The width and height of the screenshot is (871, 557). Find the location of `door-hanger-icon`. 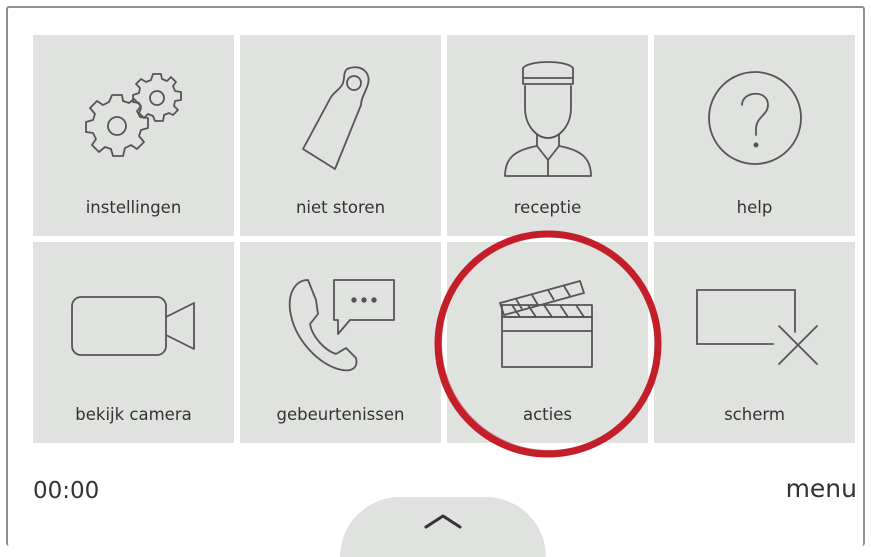

door-hanger-icon is located at coordinates (341, 118).